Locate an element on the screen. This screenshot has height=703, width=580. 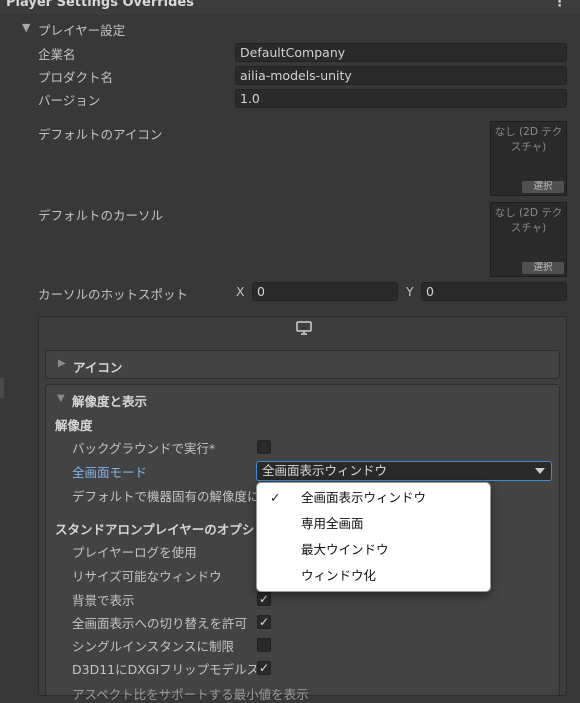
default-icon-select-button: 選択 is located at coordinates (543, 187).